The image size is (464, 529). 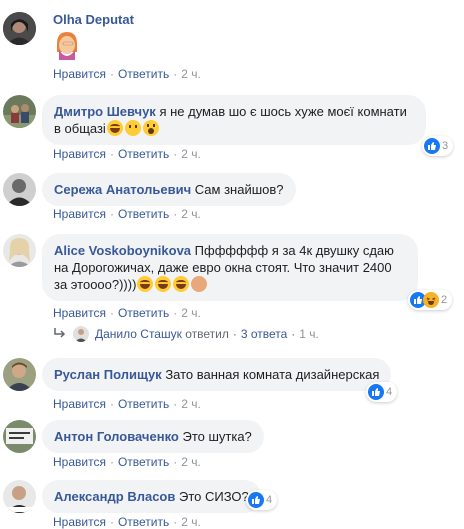 What do you see at coordinates (132, 128) in the screenshot?
I see `neutral-face-emoji-icon` at bounding box center [132, 128].